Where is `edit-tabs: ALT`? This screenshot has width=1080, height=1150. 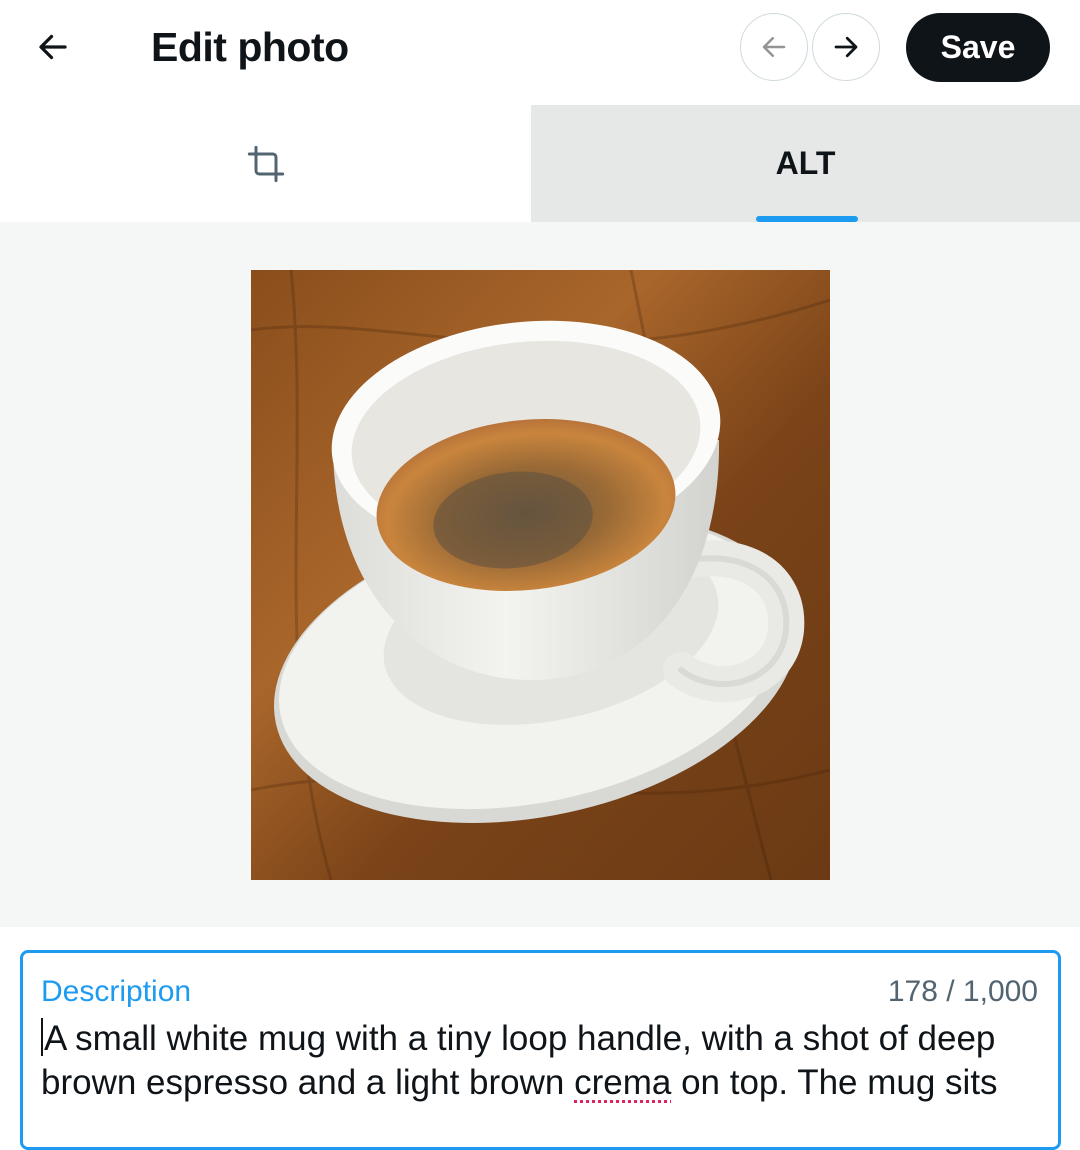
edit-tabs: ALT is located at coordinates (540, 163).